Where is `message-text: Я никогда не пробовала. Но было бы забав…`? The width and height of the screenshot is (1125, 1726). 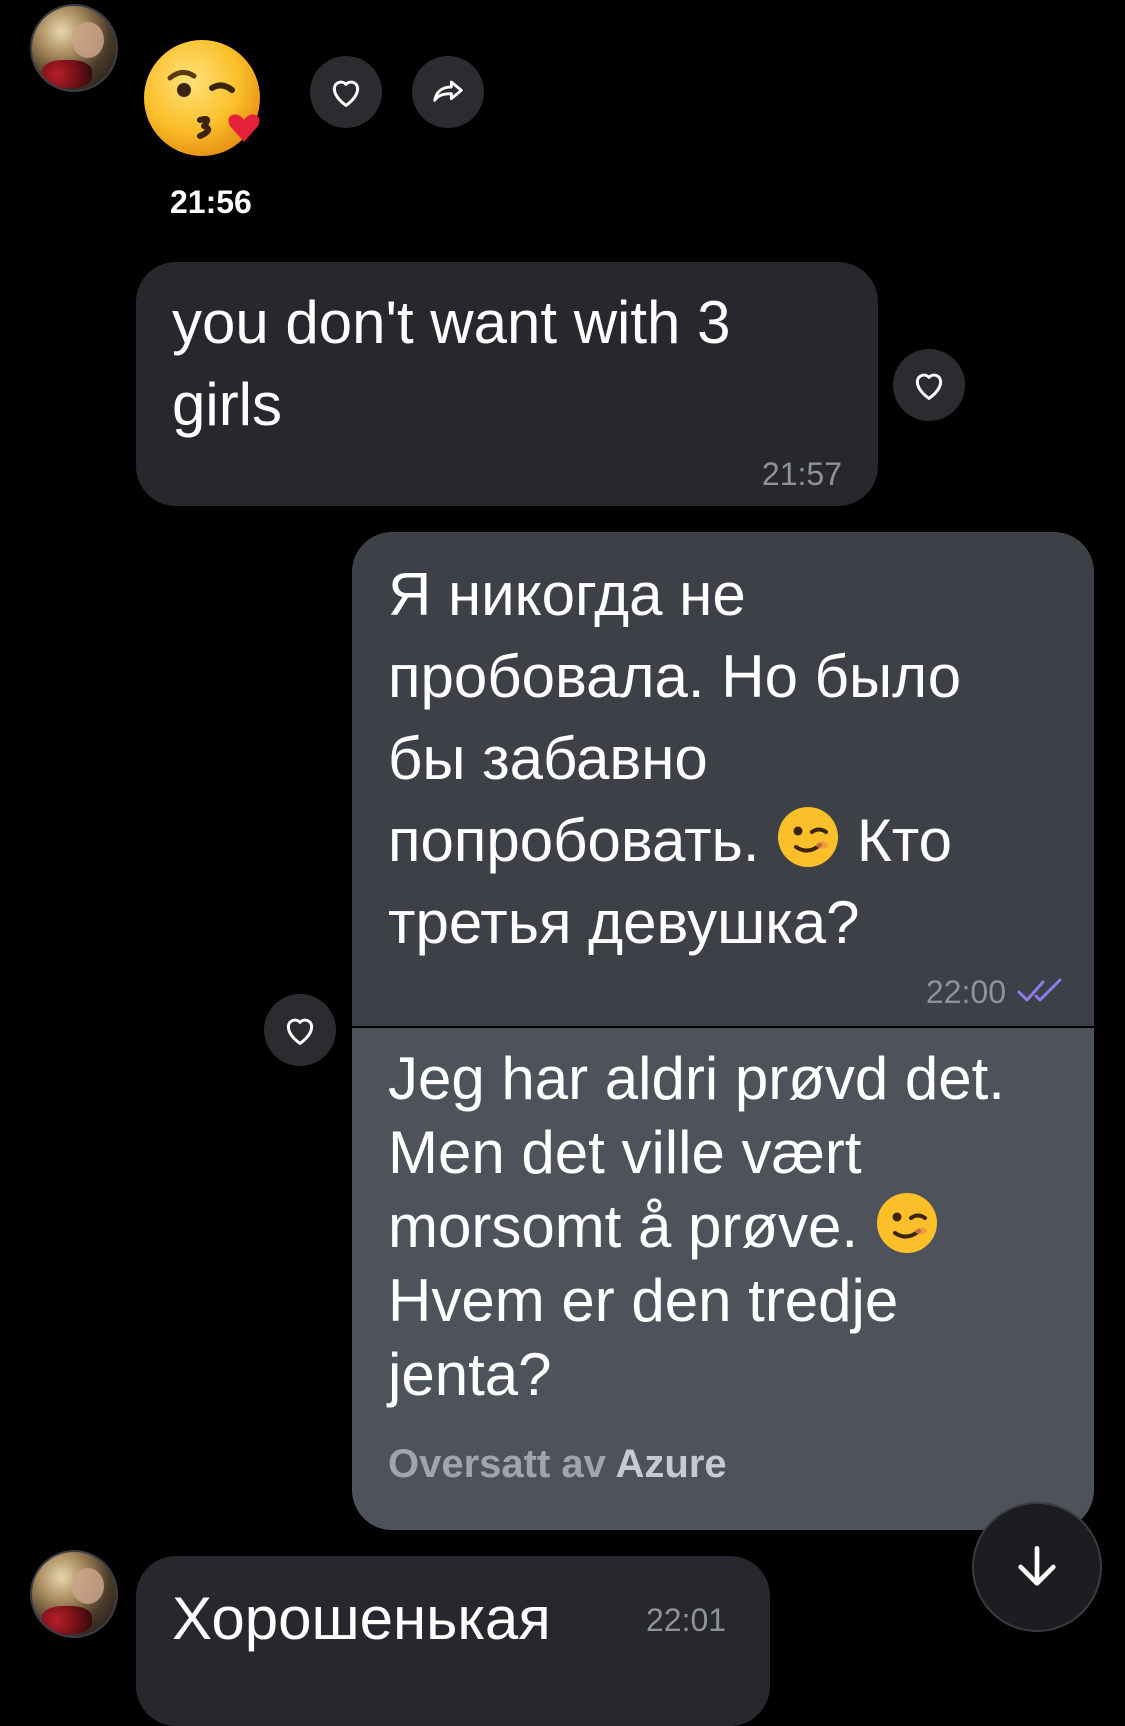
message-text: Я никогда не пробовала. Но было бы забав… is located at coordinates (733, 759).